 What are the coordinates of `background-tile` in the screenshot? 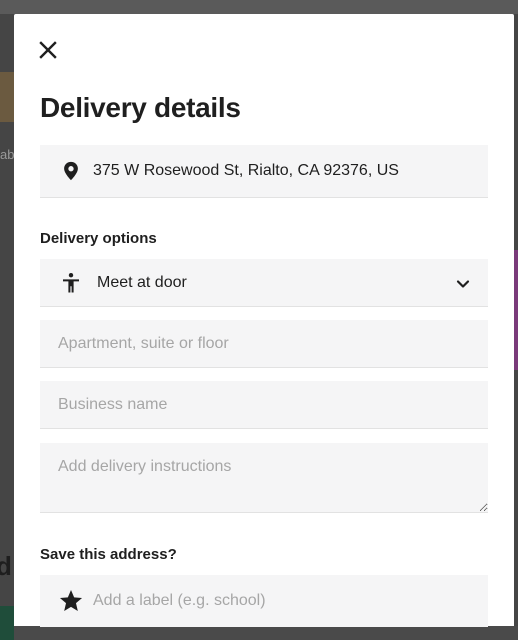 It's located at (516, 310).